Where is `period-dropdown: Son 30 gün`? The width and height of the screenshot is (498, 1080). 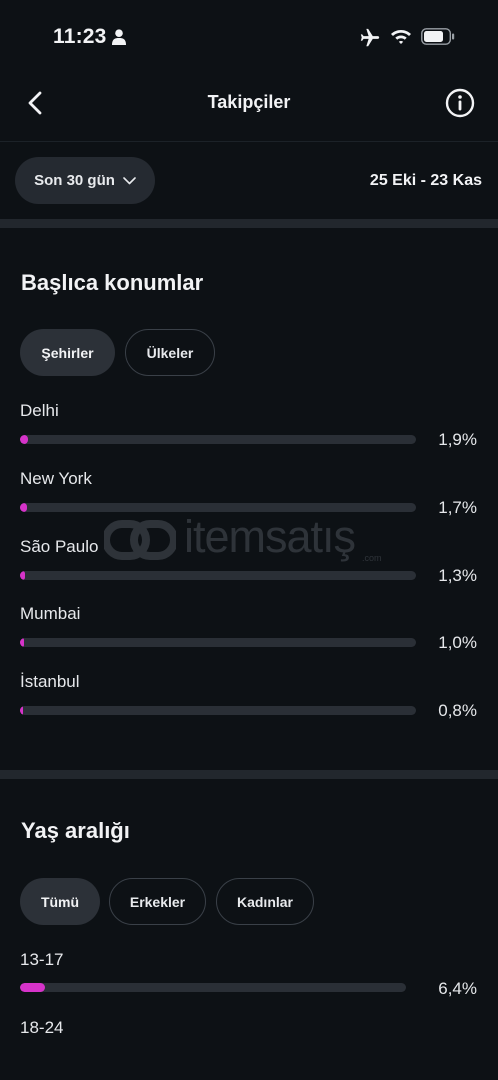 period-dropdown: Son 30 gün is located at coordinates (85, 180).